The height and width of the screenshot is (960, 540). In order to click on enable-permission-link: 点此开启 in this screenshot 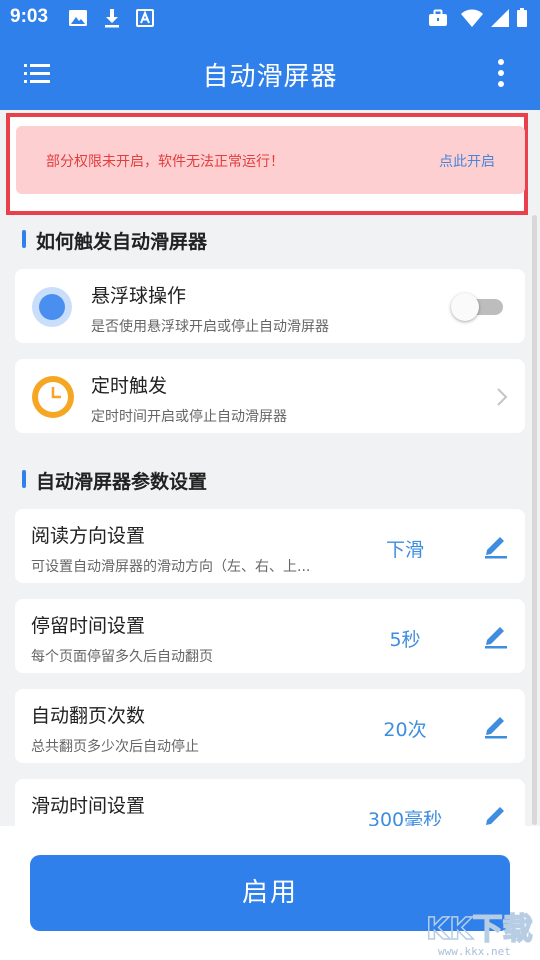, I will do `click(467, 161)`.